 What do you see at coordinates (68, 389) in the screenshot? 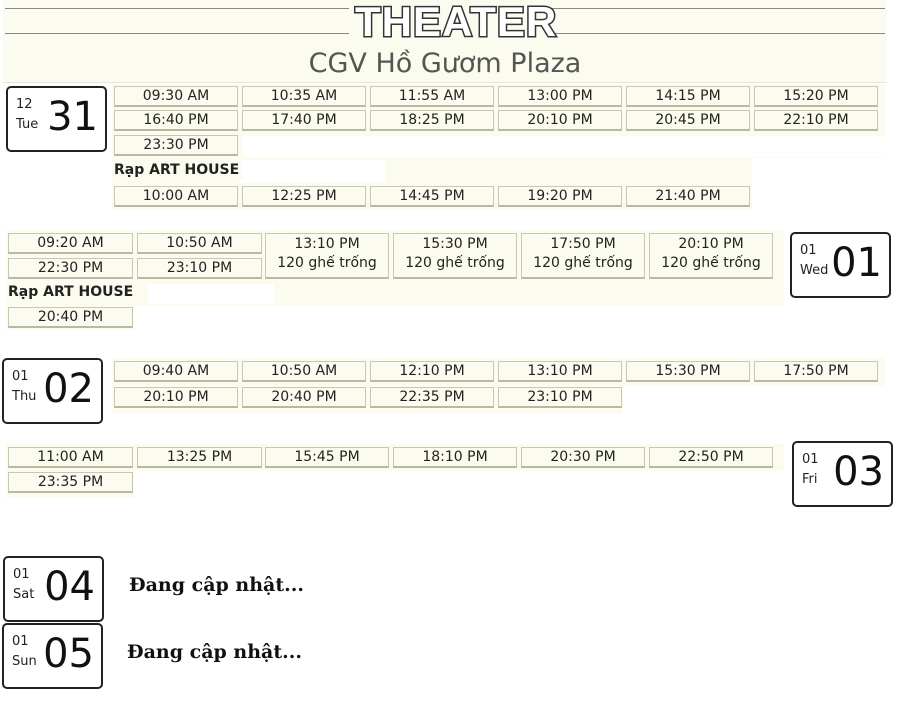
I see `date-day: 02` at bounding box center [68, 389].